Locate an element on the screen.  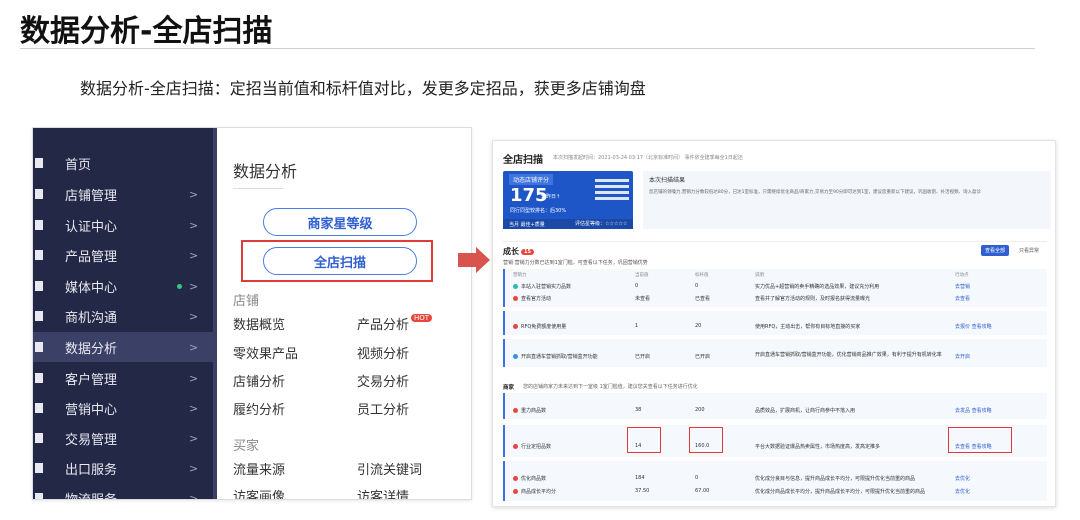
sidebar-item-marketing: 营销中心 > is located at coordinates (123, 408).